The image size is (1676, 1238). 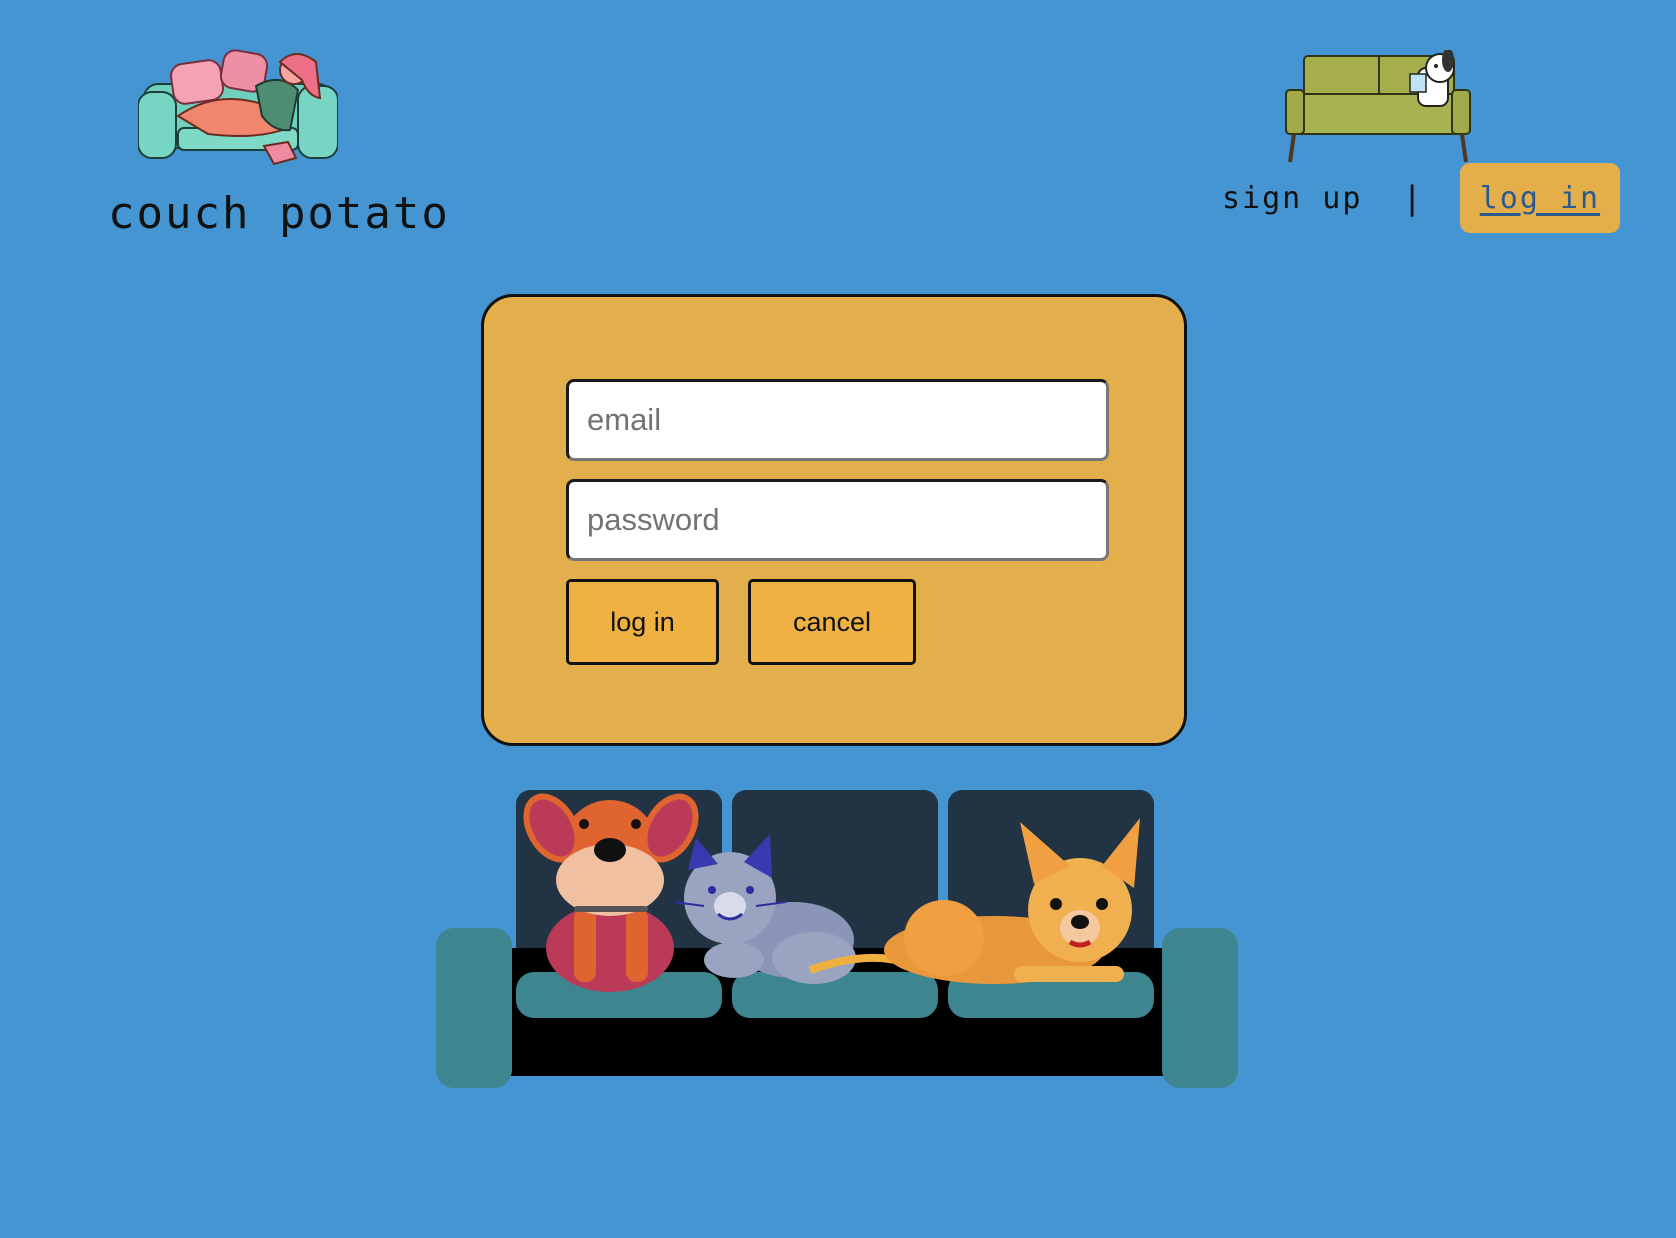 What do you see at coordinates (837, 939) in the screenshot?
I see `pets-on-couch-icon` at bounding box center [837, 939].